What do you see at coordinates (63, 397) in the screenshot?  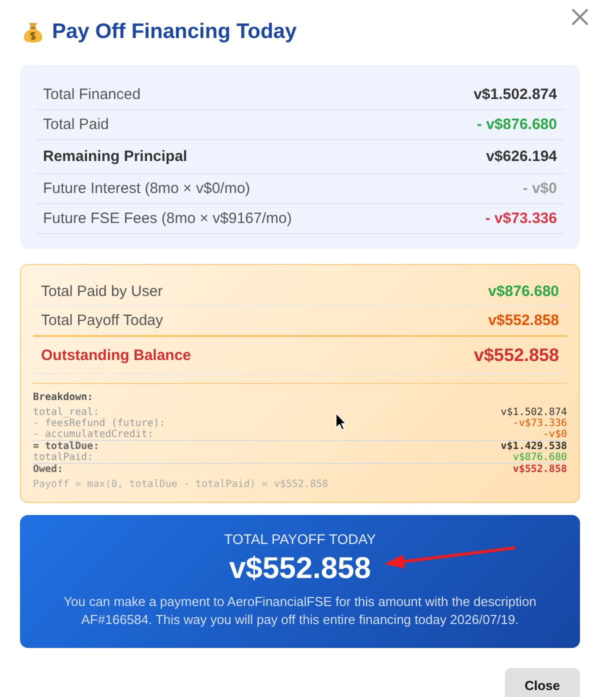 I see `breakdown-heading: Breakdown:` at bounding box center [63, 397].